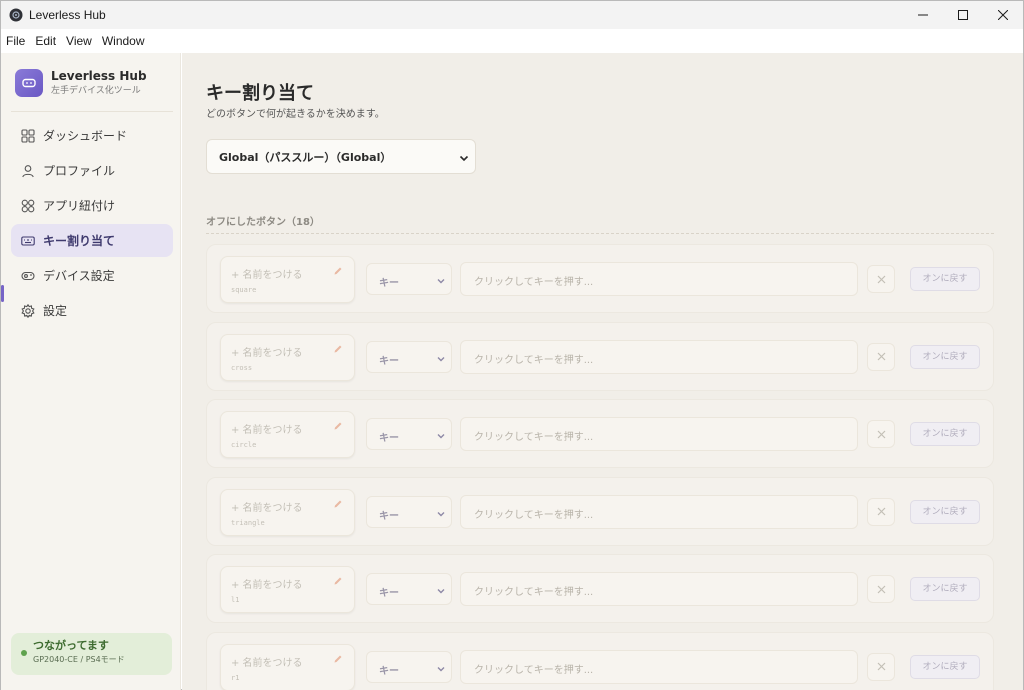 Image resolution: width=1024 pixels, height=690 pixels. I want to click on maximize-icon, so click(963, 15).